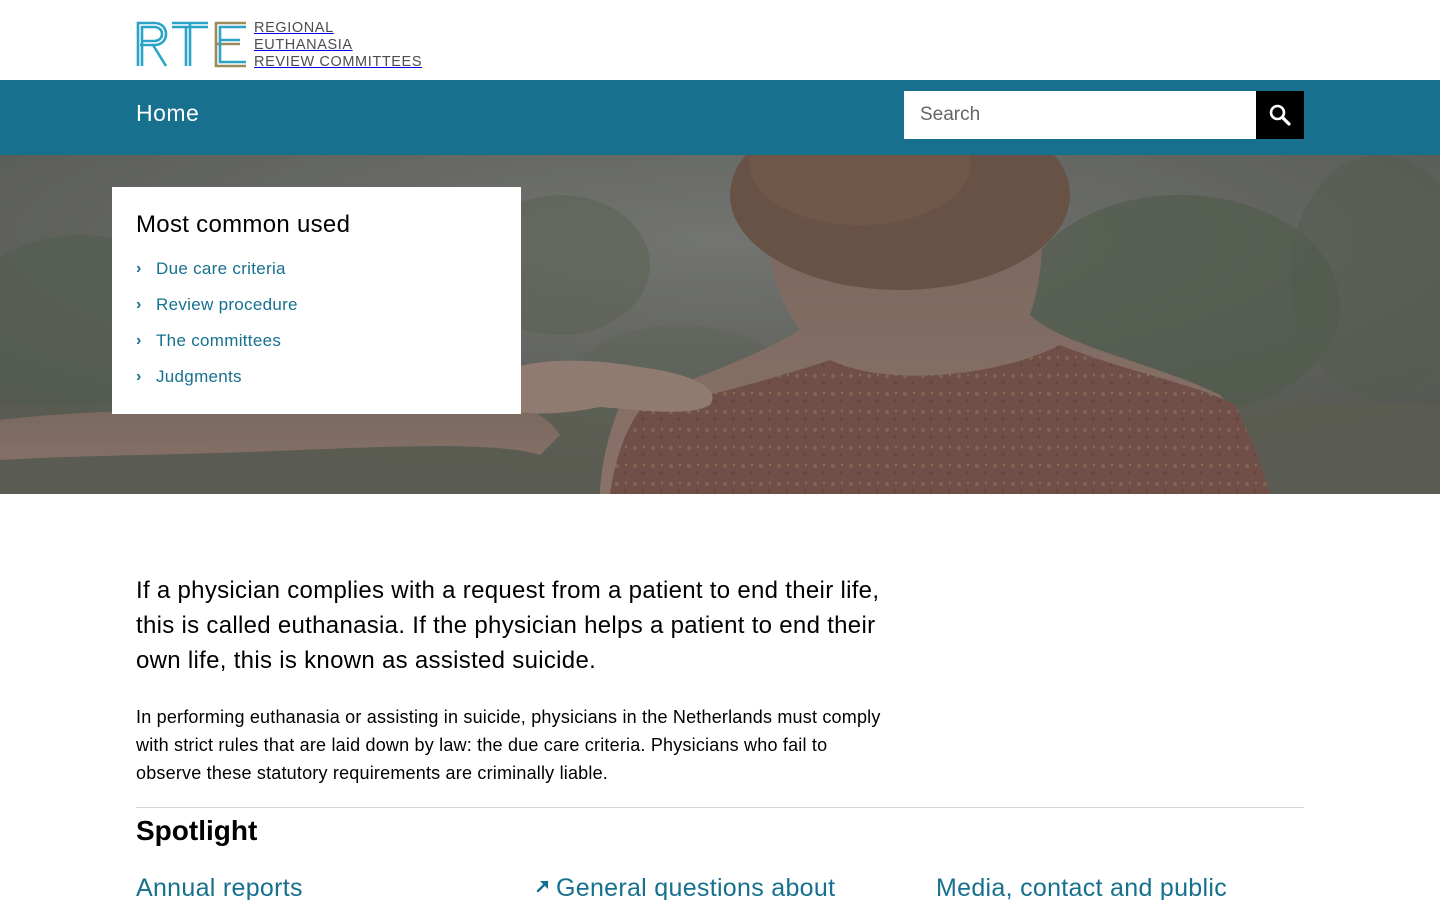  Describe the element at coordinates (199, 377) in the screenshot. I see `link-judgments: Judgments` at that location.